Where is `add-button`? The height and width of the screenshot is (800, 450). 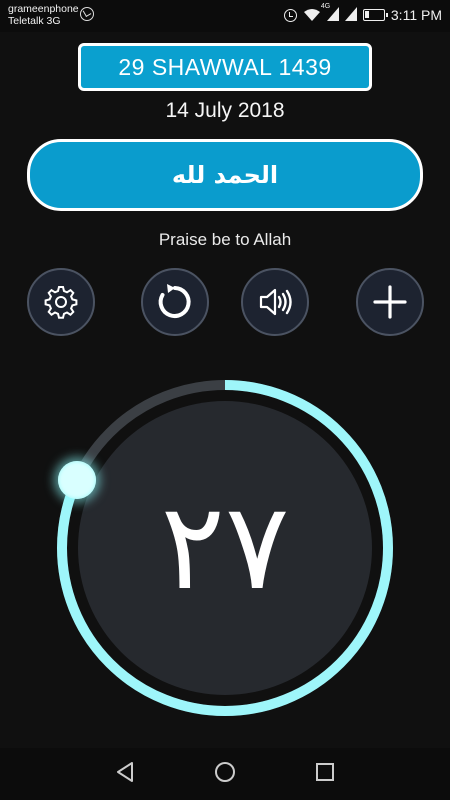 add-button is located at coordinates (390, 302).